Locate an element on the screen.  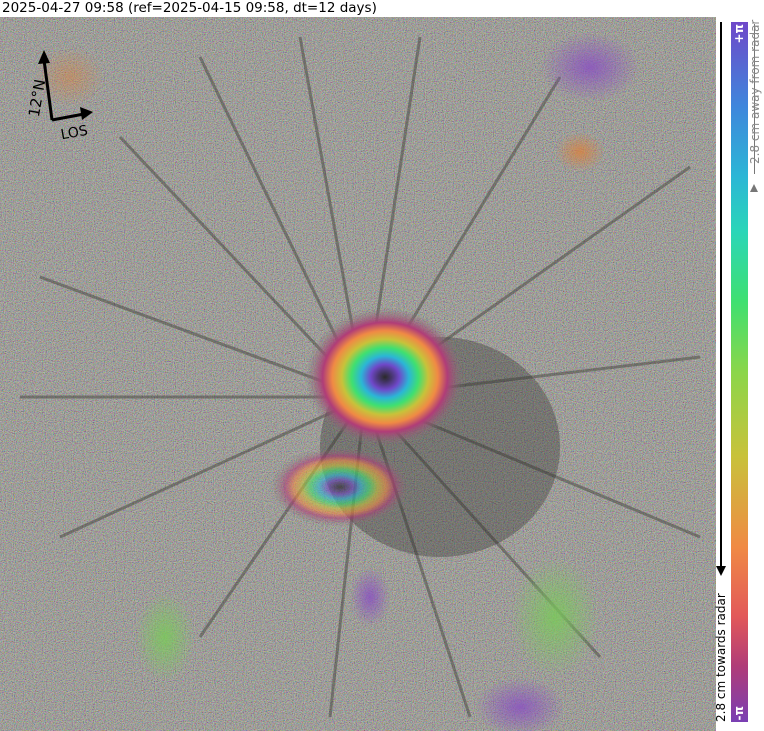
away-label: 2.8 cm away from radar is located at coordinates (755, 92).